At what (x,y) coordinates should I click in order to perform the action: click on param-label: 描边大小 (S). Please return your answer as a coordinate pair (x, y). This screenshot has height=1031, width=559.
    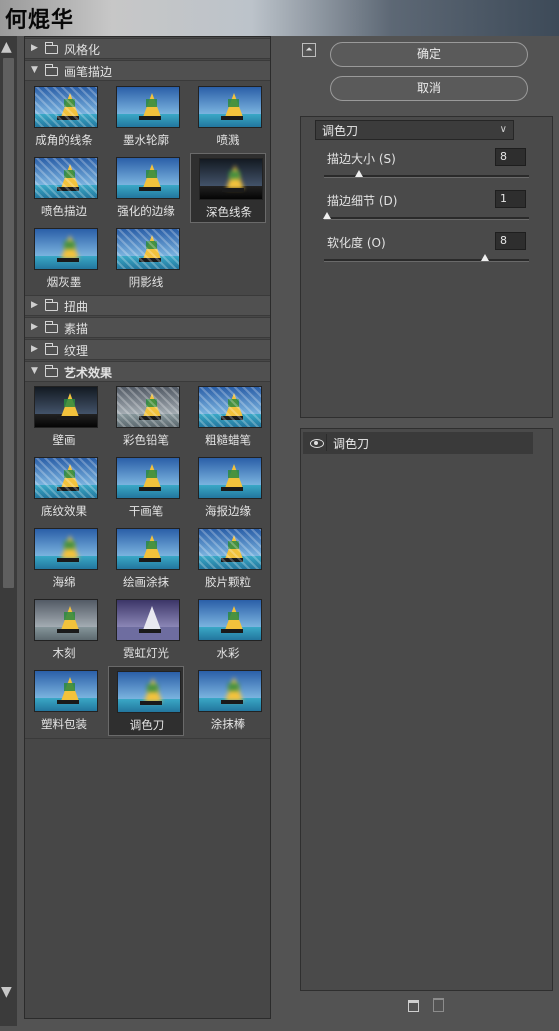
    Looking at the image, I should click on (361, 159).